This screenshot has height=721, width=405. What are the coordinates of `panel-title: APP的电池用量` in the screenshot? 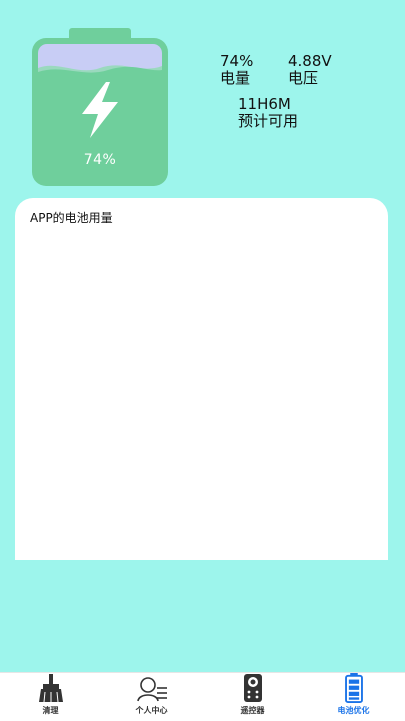 It's located at (71, 218).